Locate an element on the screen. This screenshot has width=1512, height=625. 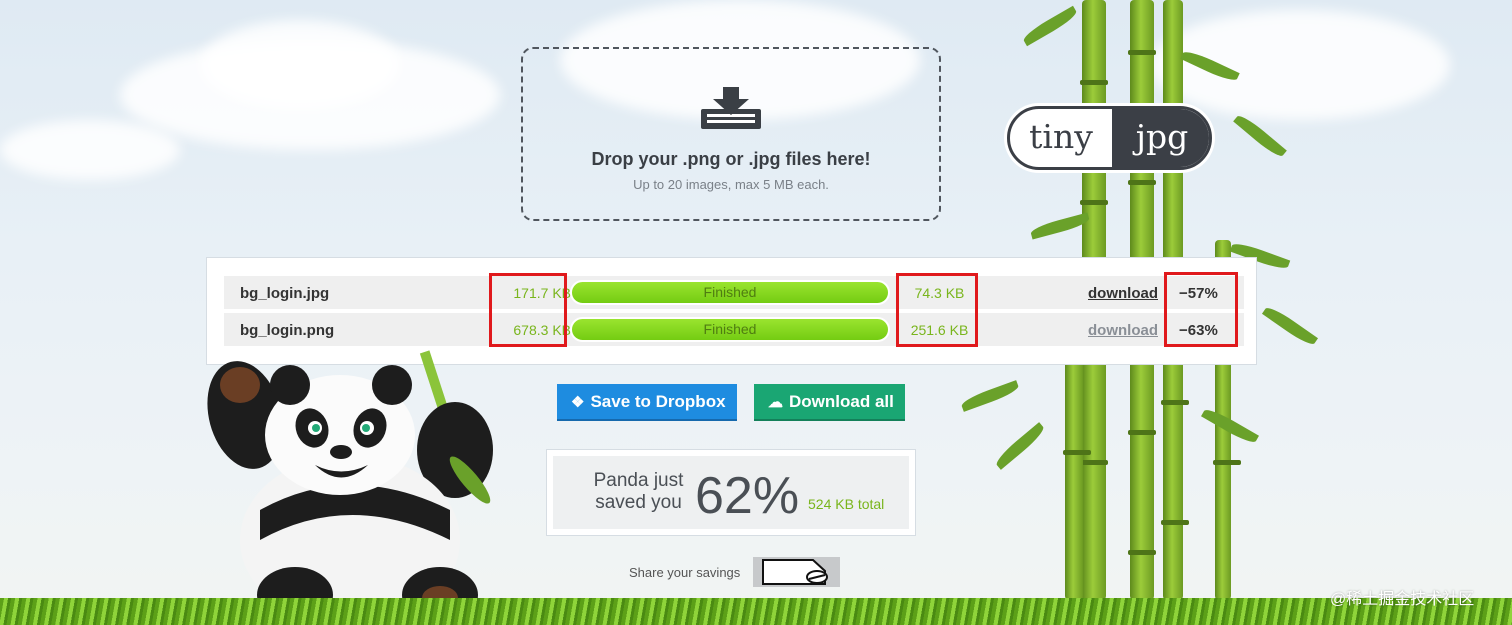
drop-zone-title: Drop your .png or .jpg files here! is located at coordinates (731, 159).